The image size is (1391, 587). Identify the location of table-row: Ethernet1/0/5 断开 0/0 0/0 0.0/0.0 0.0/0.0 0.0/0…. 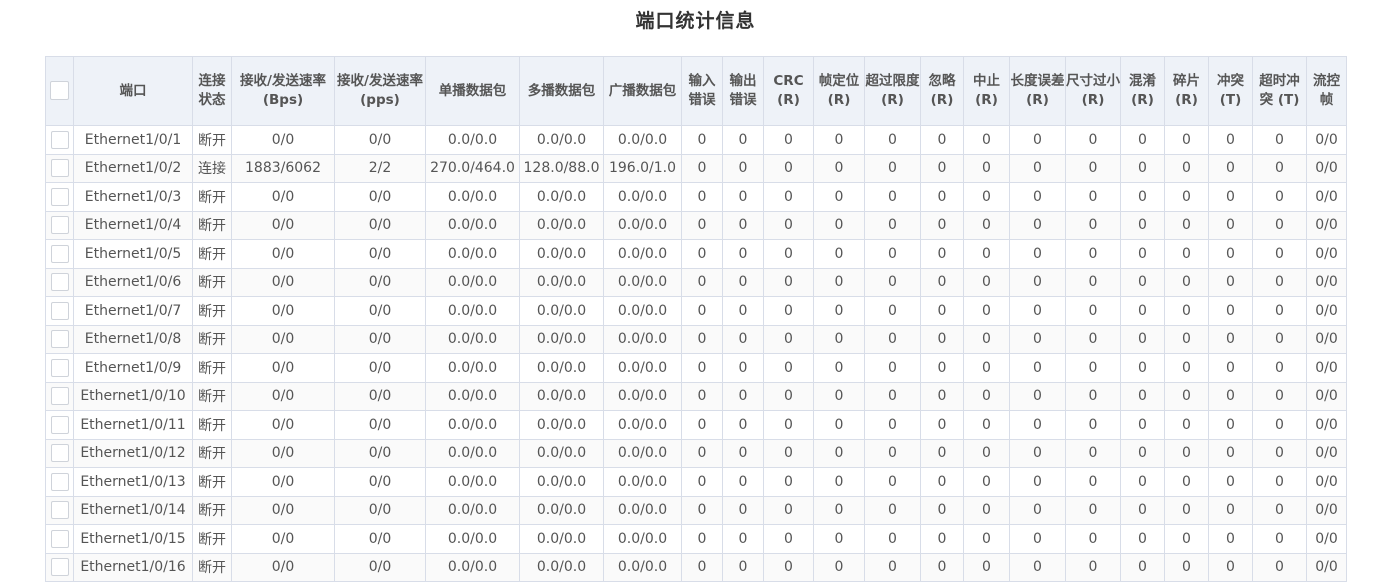
(696, 254).